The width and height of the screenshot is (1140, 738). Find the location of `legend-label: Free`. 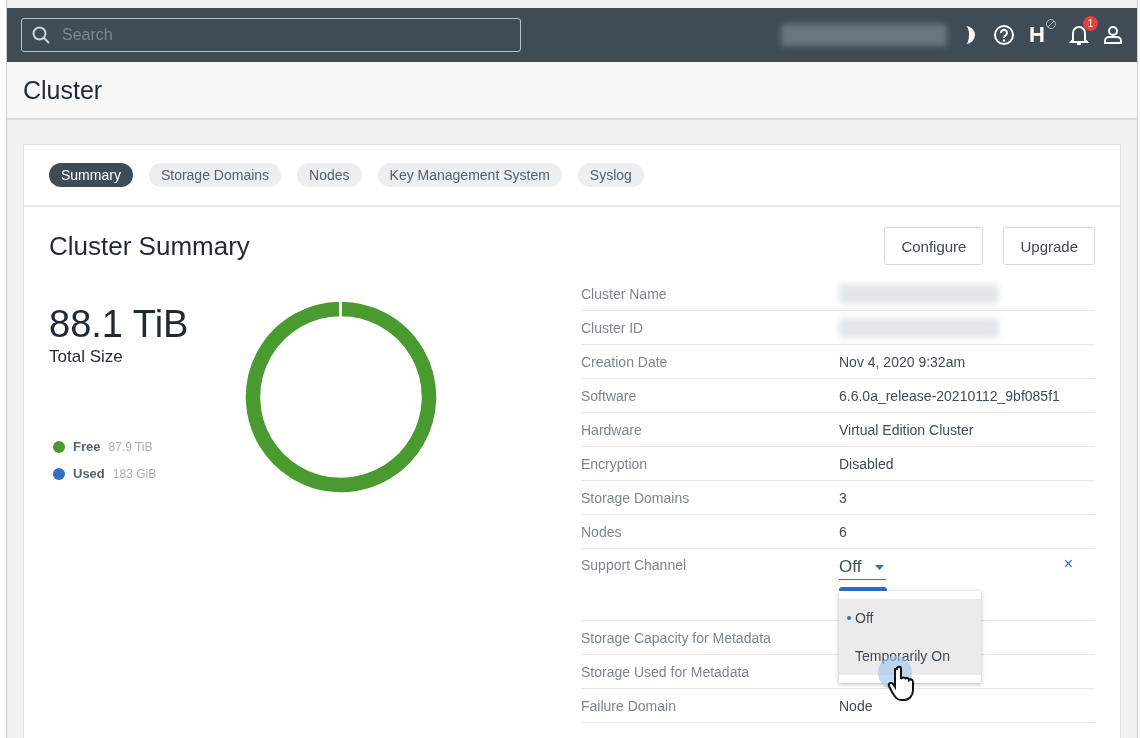

legend-label: Free is located at coordinates (87, 446).